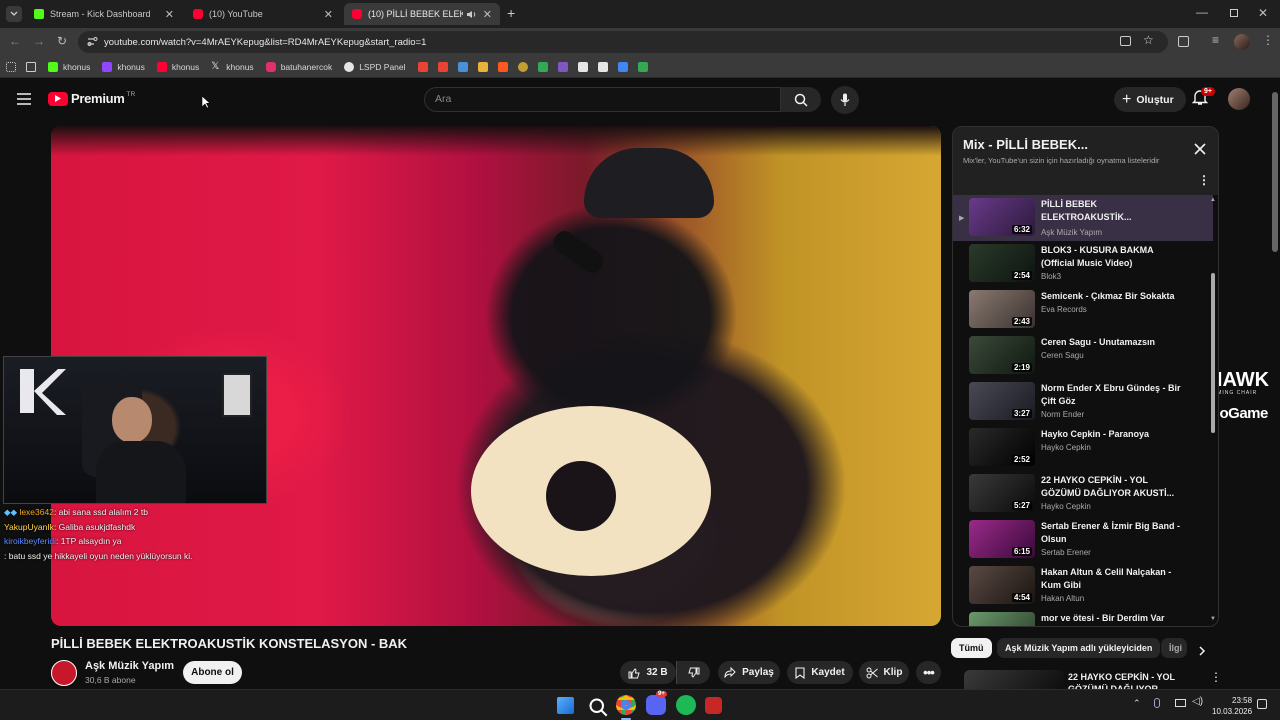 The height and width of the screenshot is (720, 1280). I want to click on save-button: Kaydet, so click(820, 672).